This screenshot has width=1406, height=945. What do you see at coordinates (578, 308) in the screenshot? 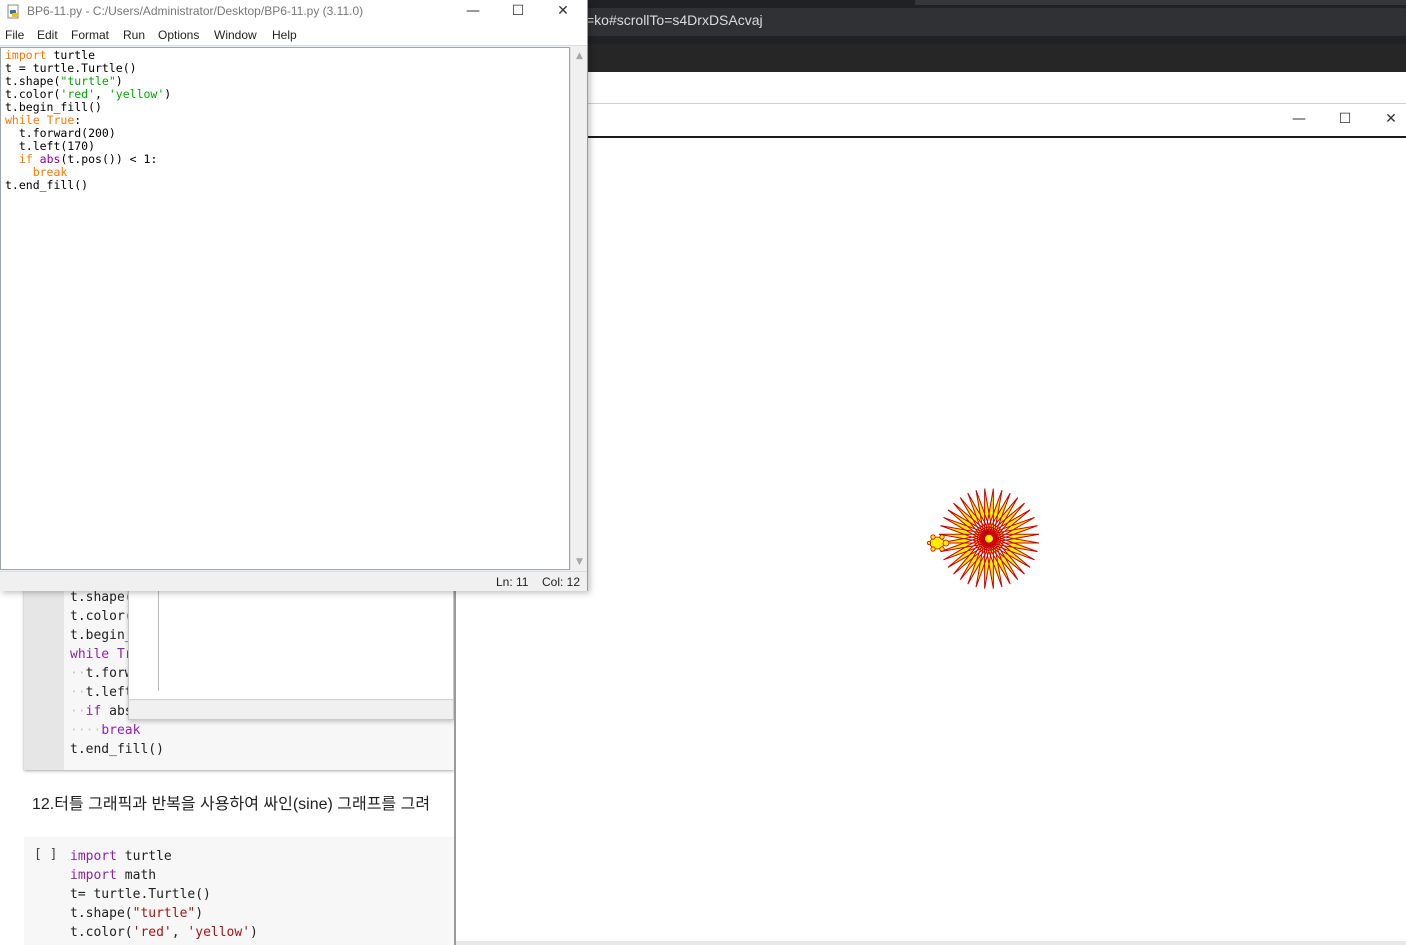
I see `vertical-scrollbar: ▲ ▼` at bounding box center [578, 308].